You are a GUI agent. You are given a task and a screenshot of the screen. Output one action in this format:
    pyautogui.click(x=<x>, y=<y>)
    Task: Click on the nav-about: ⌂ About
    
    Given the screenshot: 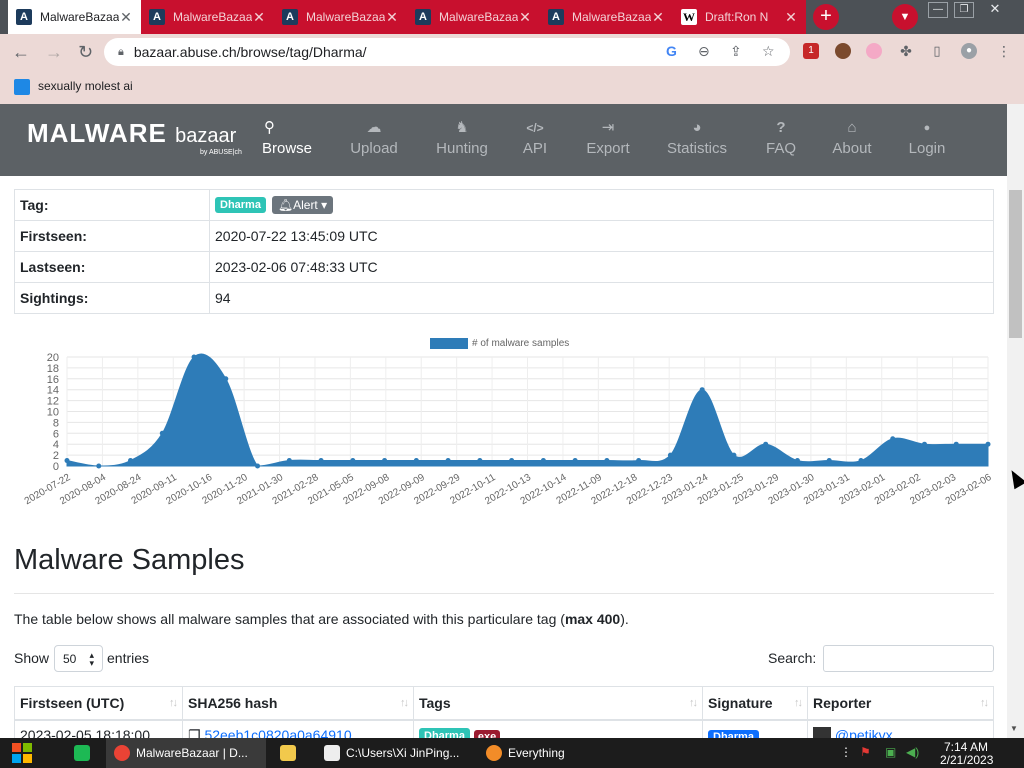 What is the action you would take?
    pyautogui.click(x=852, y=142)
    